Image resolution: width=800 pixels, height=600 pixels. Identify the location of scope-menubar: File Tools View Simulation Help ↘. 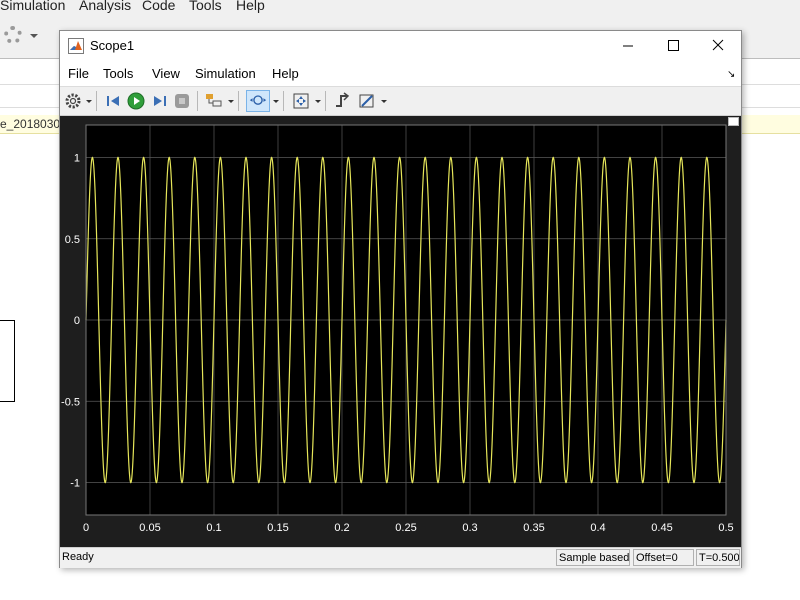
(400, 73).